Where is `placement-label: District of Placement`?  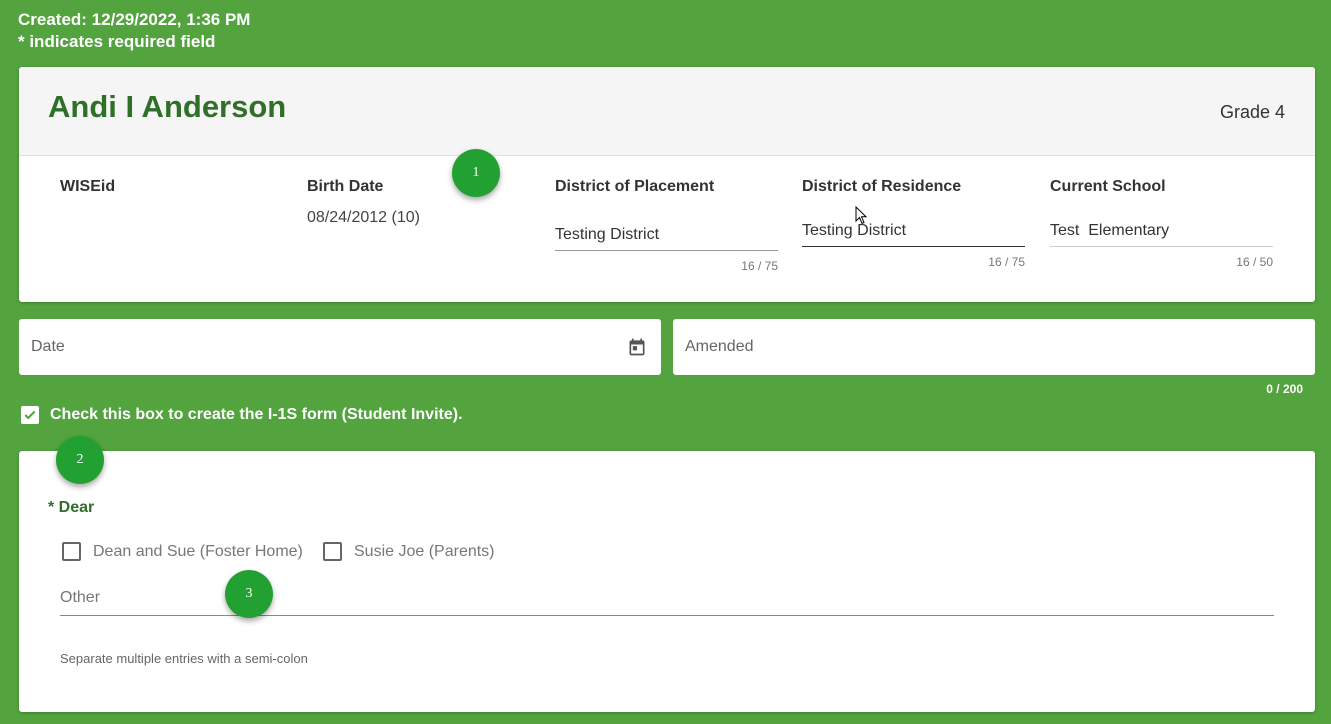
placement-label: District of Placement is located at coordinates (635, 186).